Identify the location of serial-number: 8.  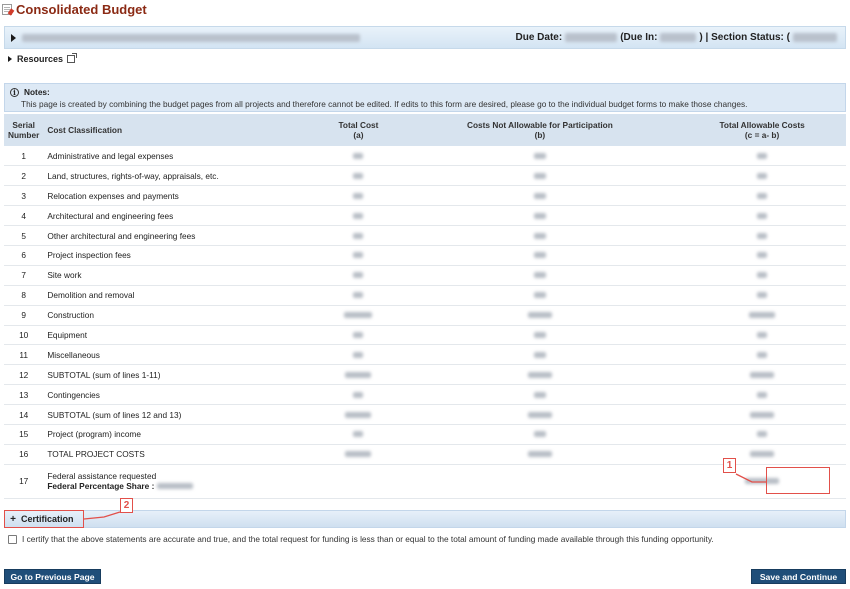
(24, 295).